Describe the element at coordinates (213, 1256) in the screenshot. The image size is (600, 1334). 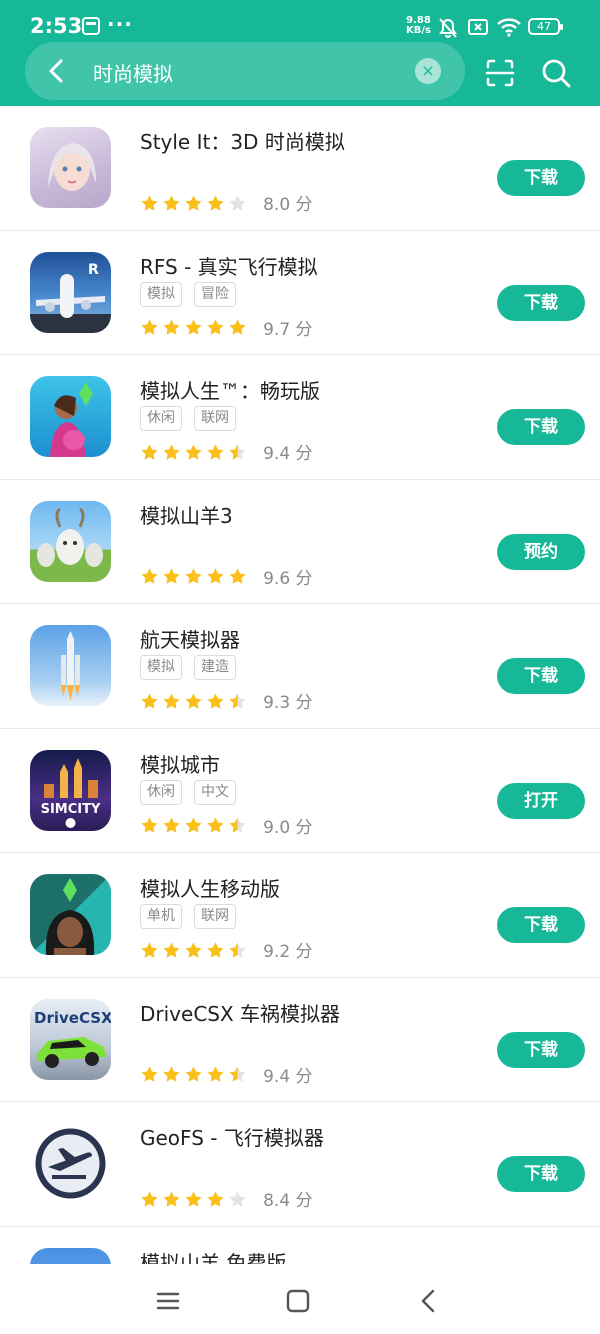
I see `app-name: 模拟山羊 免费版` at that location.